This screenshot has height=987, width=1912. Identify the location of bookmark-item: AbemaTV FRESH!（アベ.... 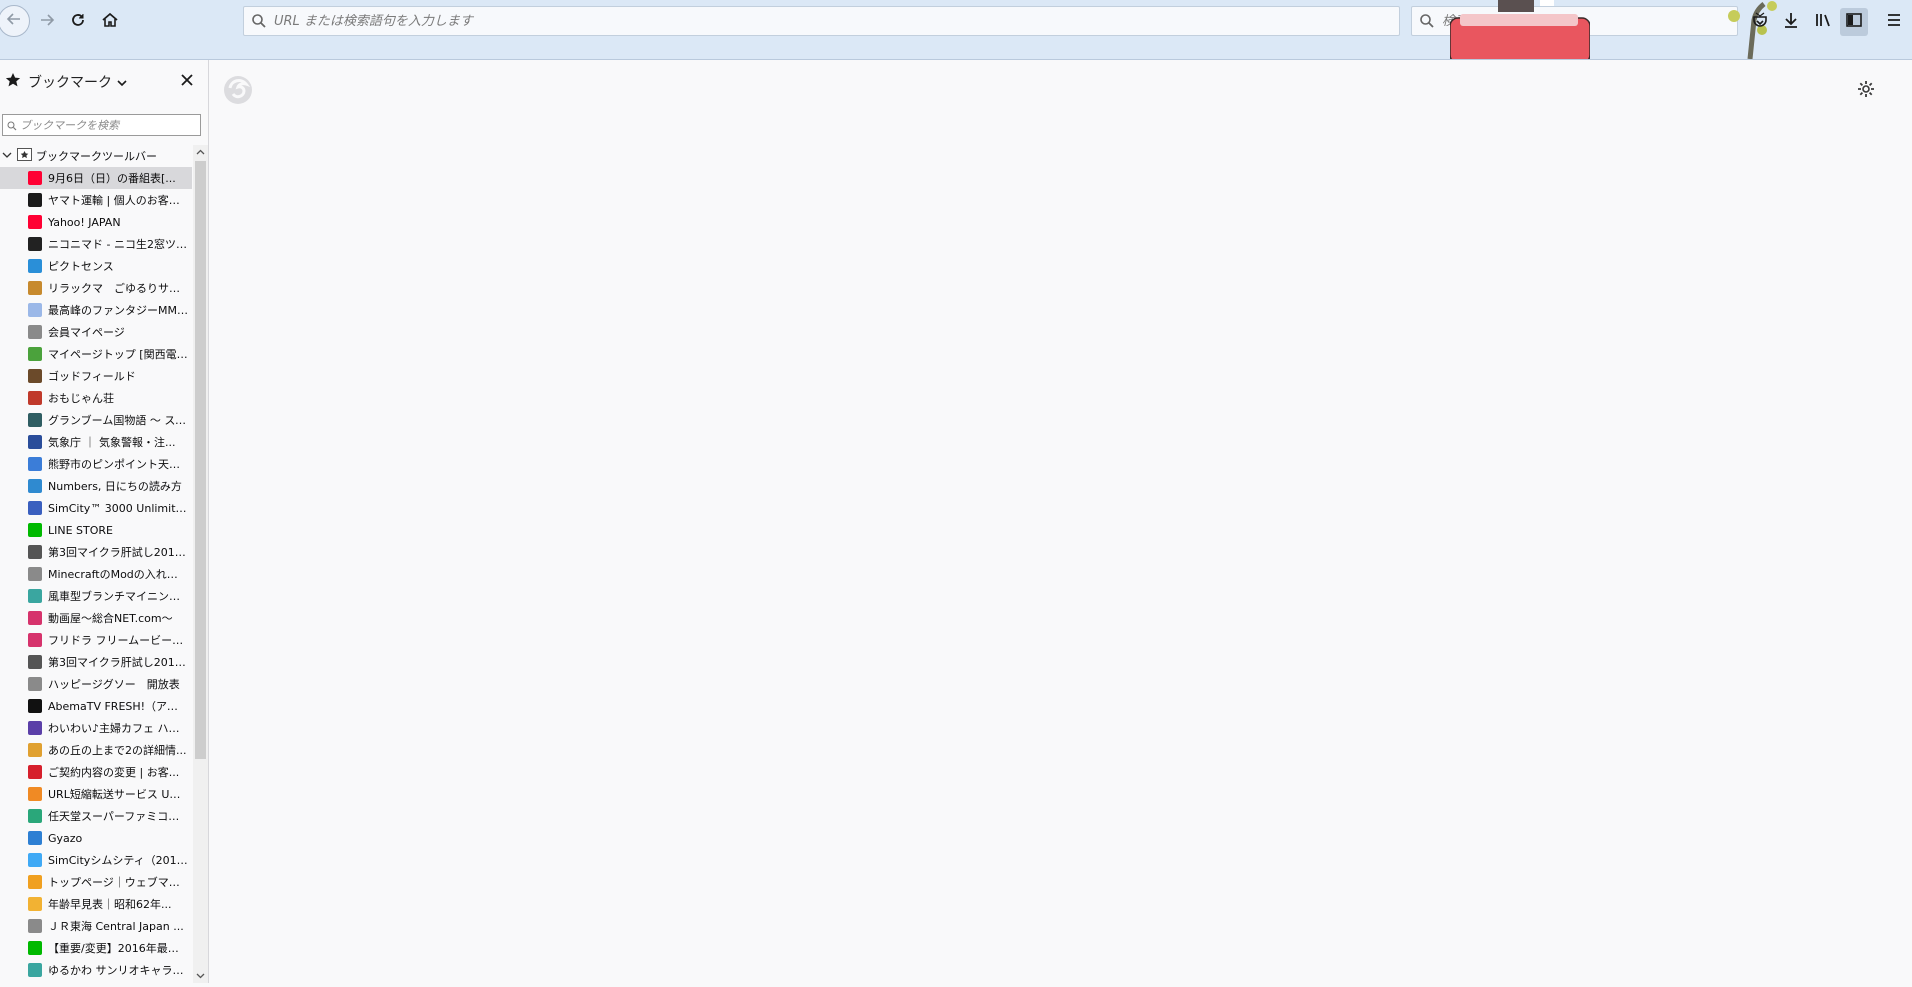
(96, 706).